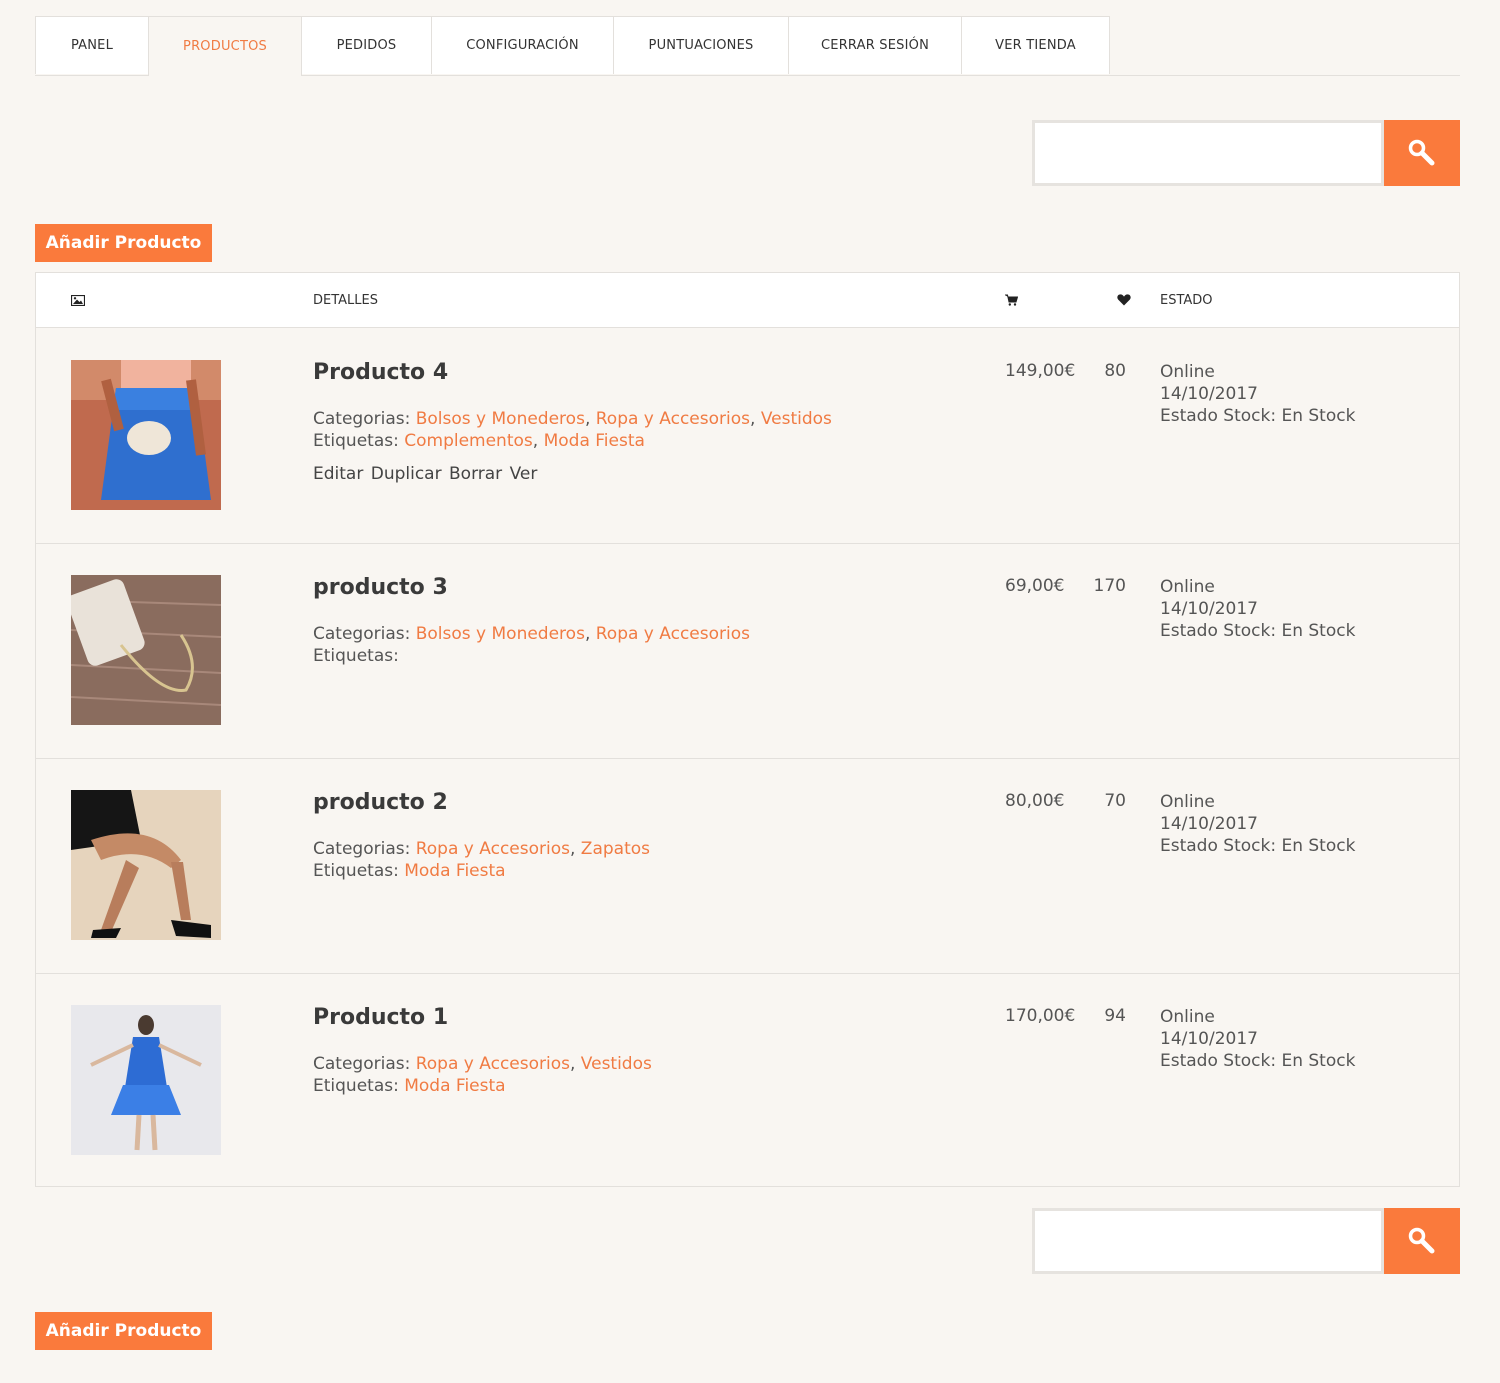 The height and width of the screenshot is (1383, 1500). I want to click on view-action: Ver, so click(524, 474).